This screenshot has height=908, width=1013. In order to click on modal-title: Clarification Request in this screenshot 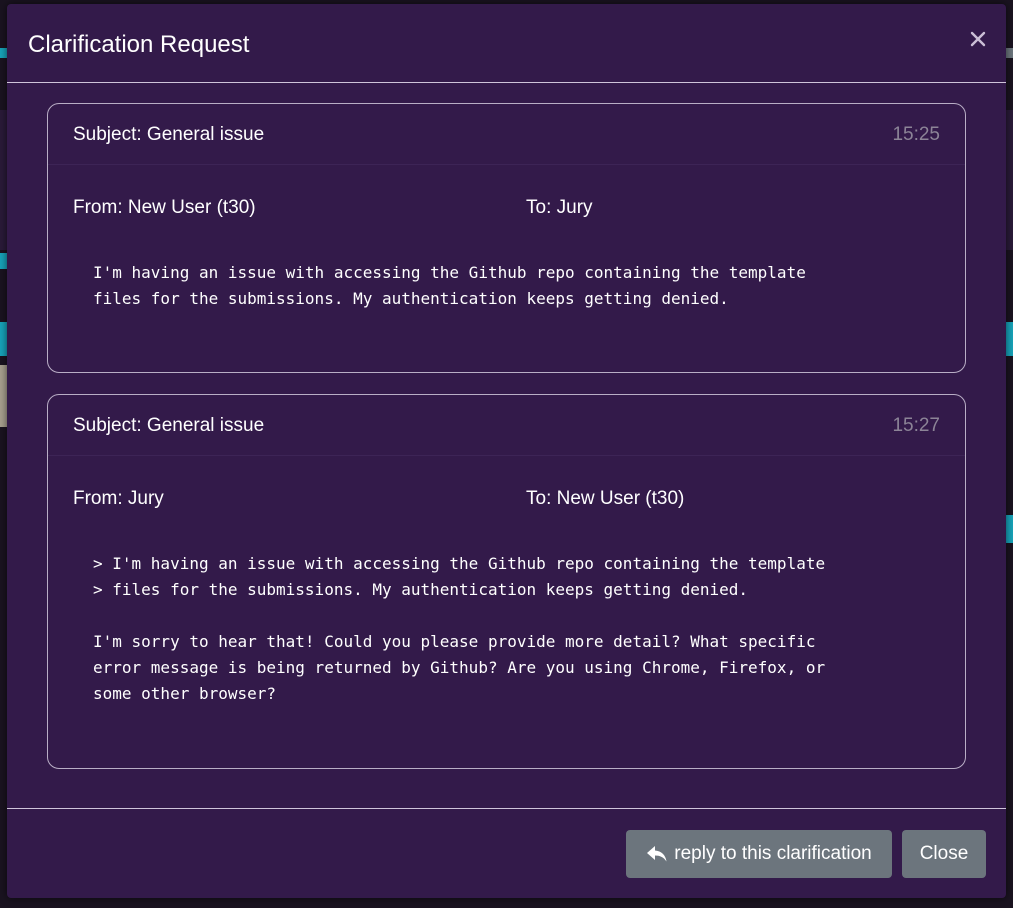, I will do `click(139, 44)`.